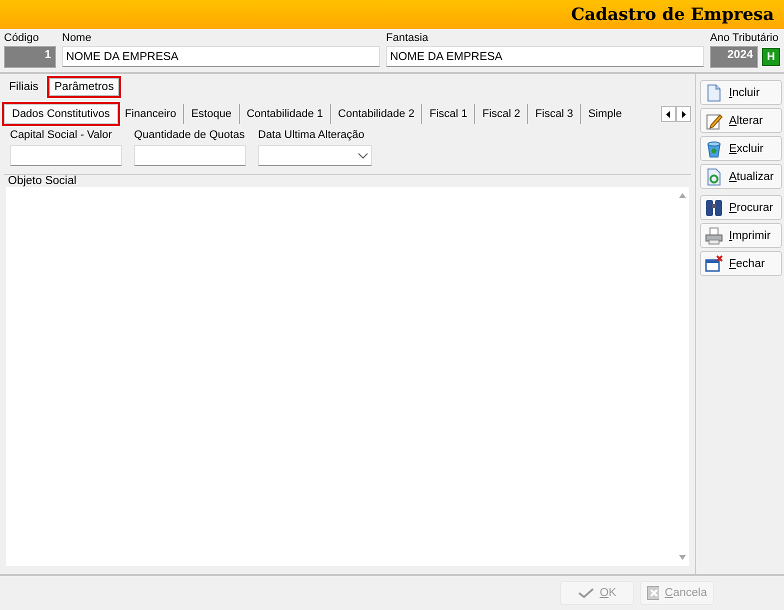 This screenshot has width=784, height=610. Describe the element at coordinates (212, 114) in the screenshot. I see `tab: Estoque` at that location.